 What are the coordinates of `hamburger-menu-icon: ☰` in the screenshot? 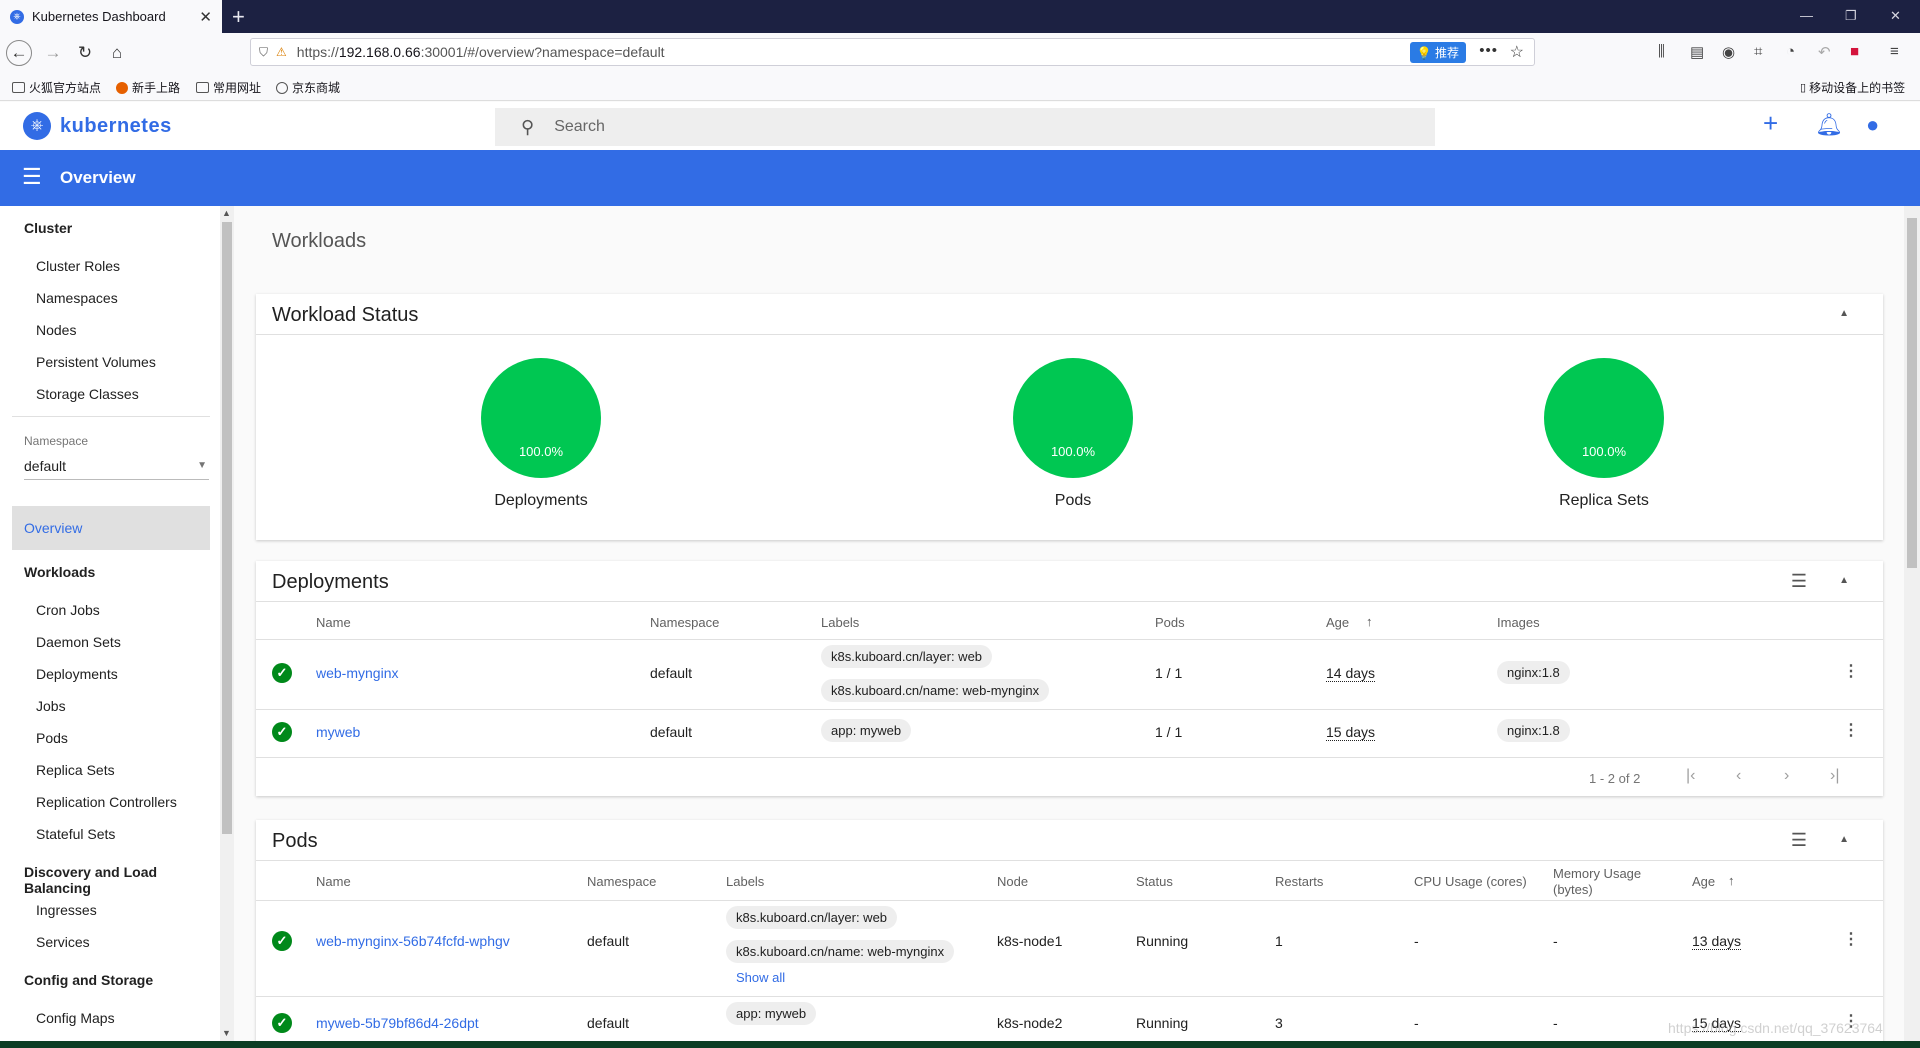 It's located at (32, 177).